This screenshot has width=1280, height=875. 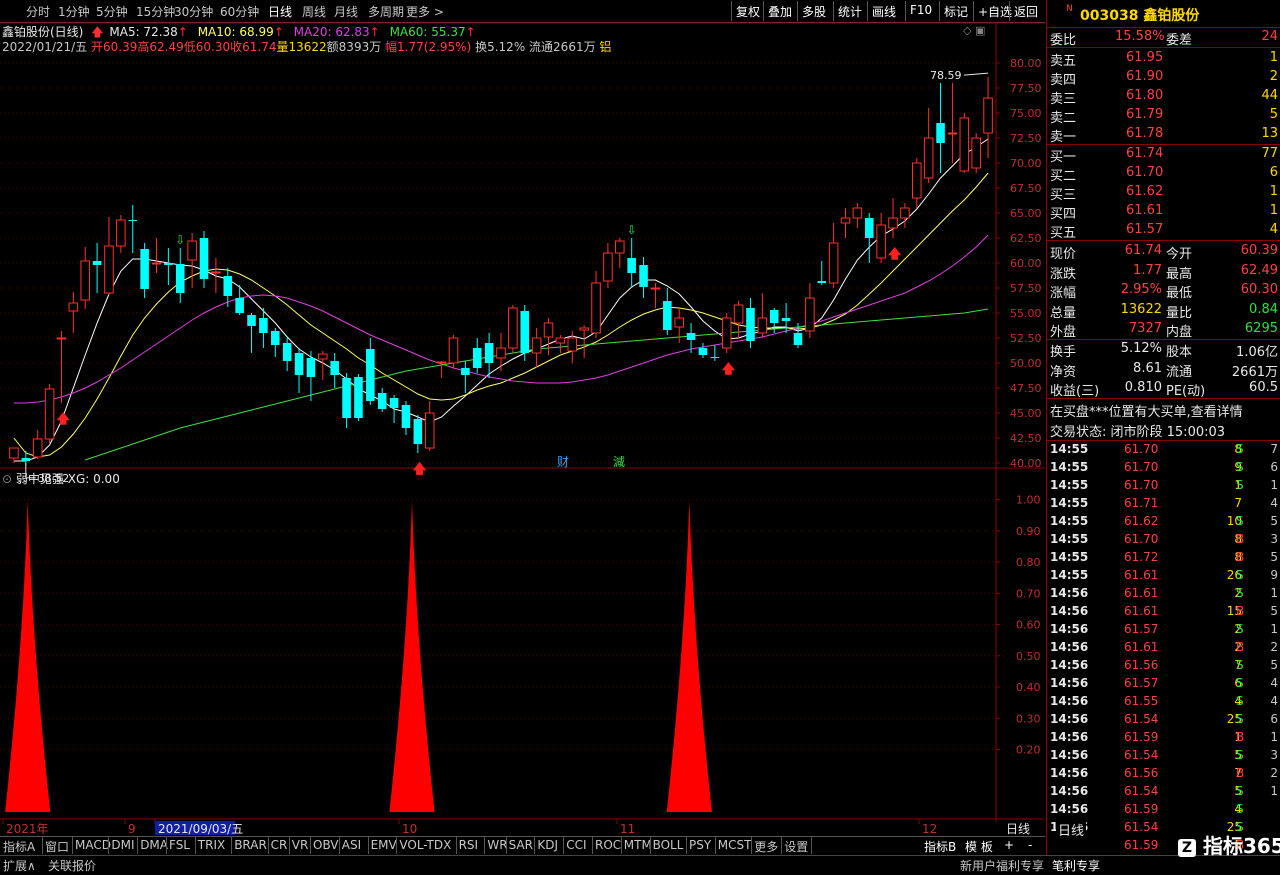 I want to click on quote-value: 61.74, so click(x=1143, y=250).